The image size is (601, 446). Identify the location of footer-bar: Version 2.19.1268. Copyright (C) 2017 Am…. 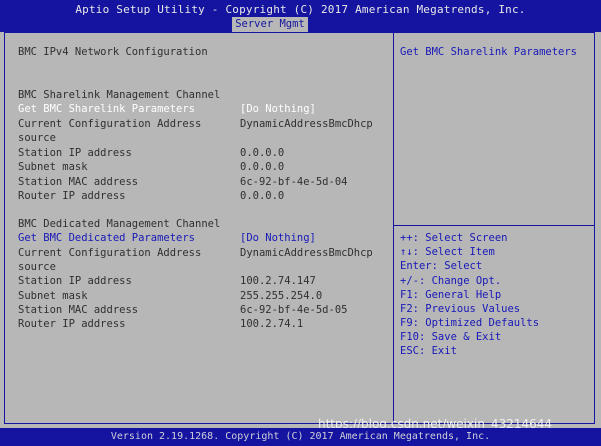
(300, 437).